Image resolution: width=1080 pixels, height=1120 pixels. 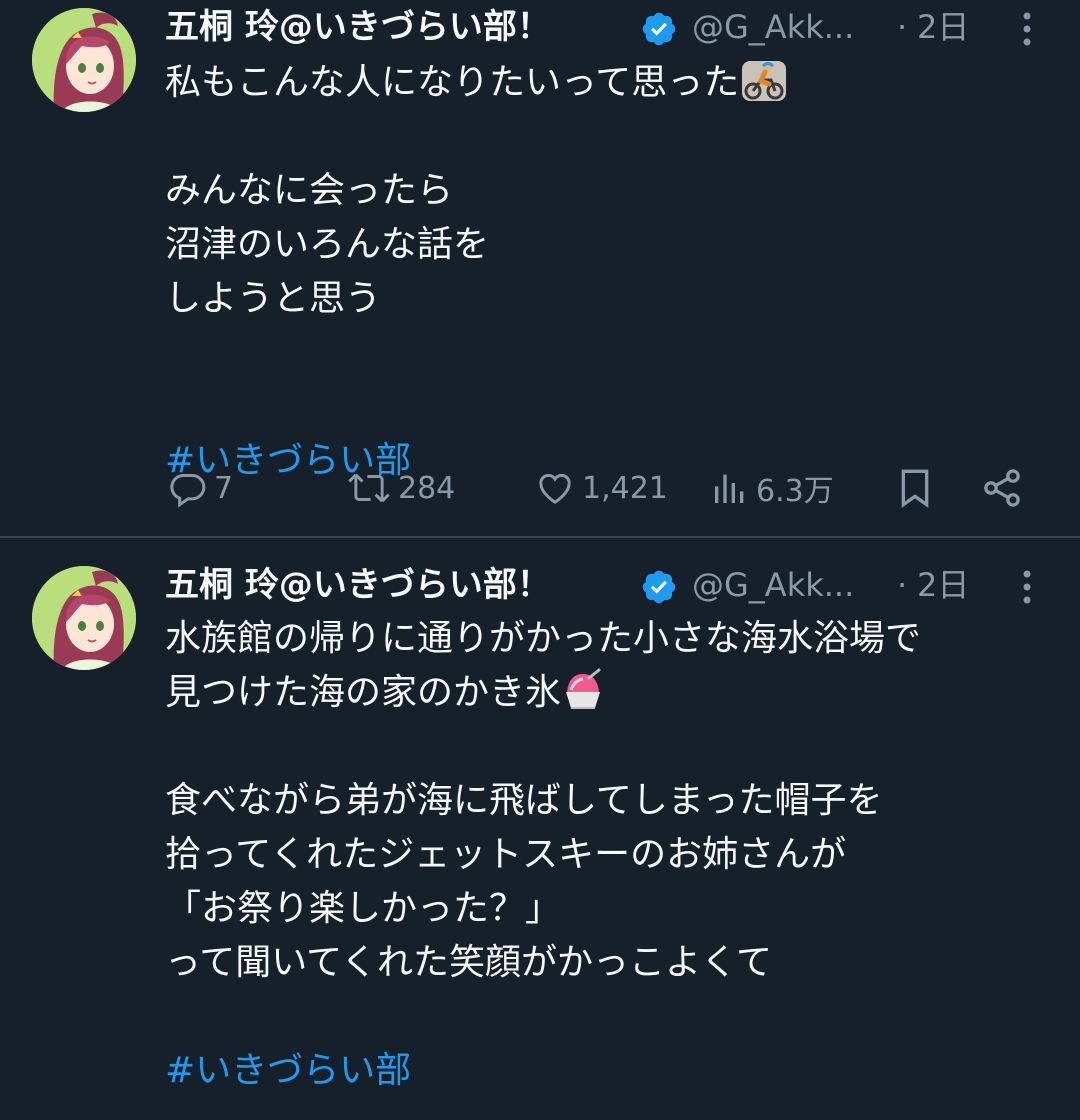 I want to click on like-button: 1,421, so click(x=601, y=488).